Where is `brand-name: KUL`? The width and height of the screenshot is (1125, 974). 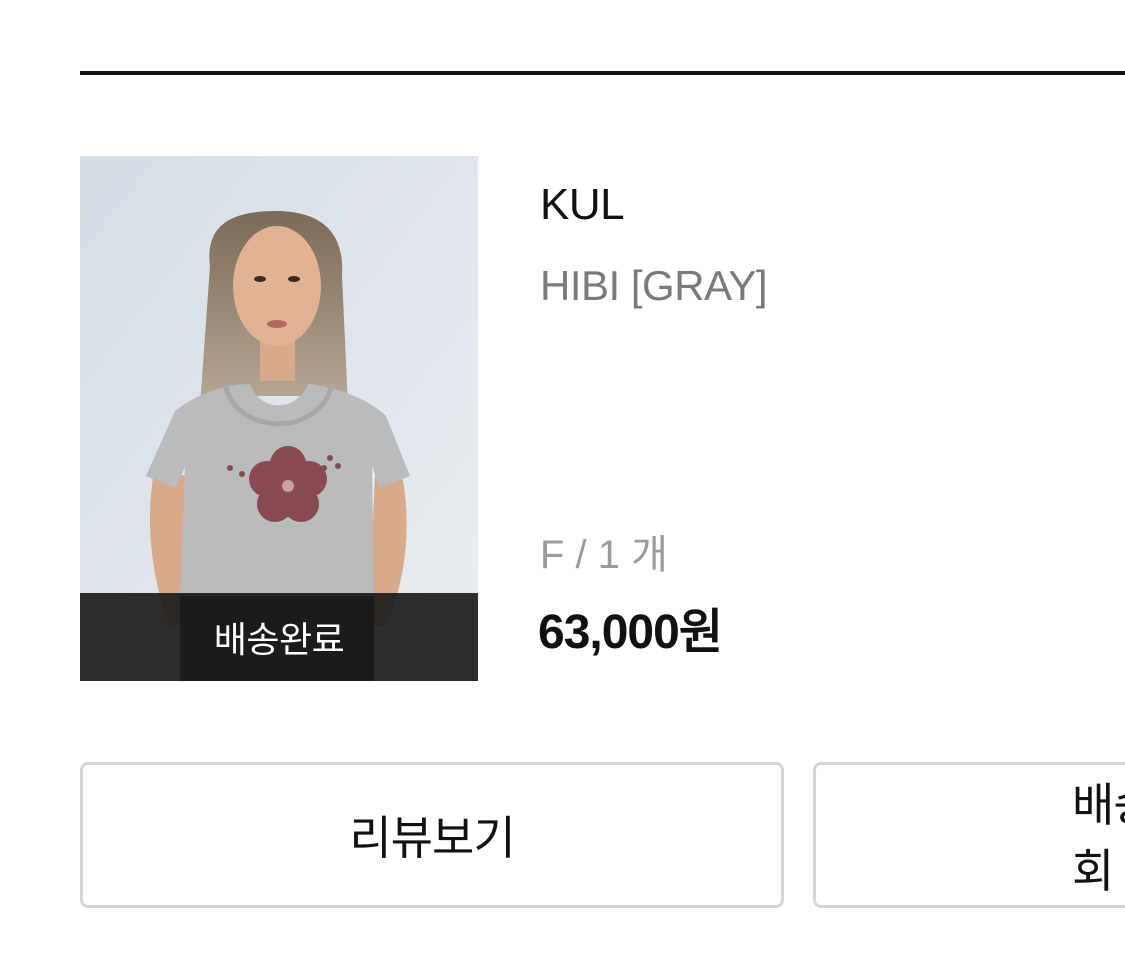
brand-name: KUL is located at coordinates (582, 205).